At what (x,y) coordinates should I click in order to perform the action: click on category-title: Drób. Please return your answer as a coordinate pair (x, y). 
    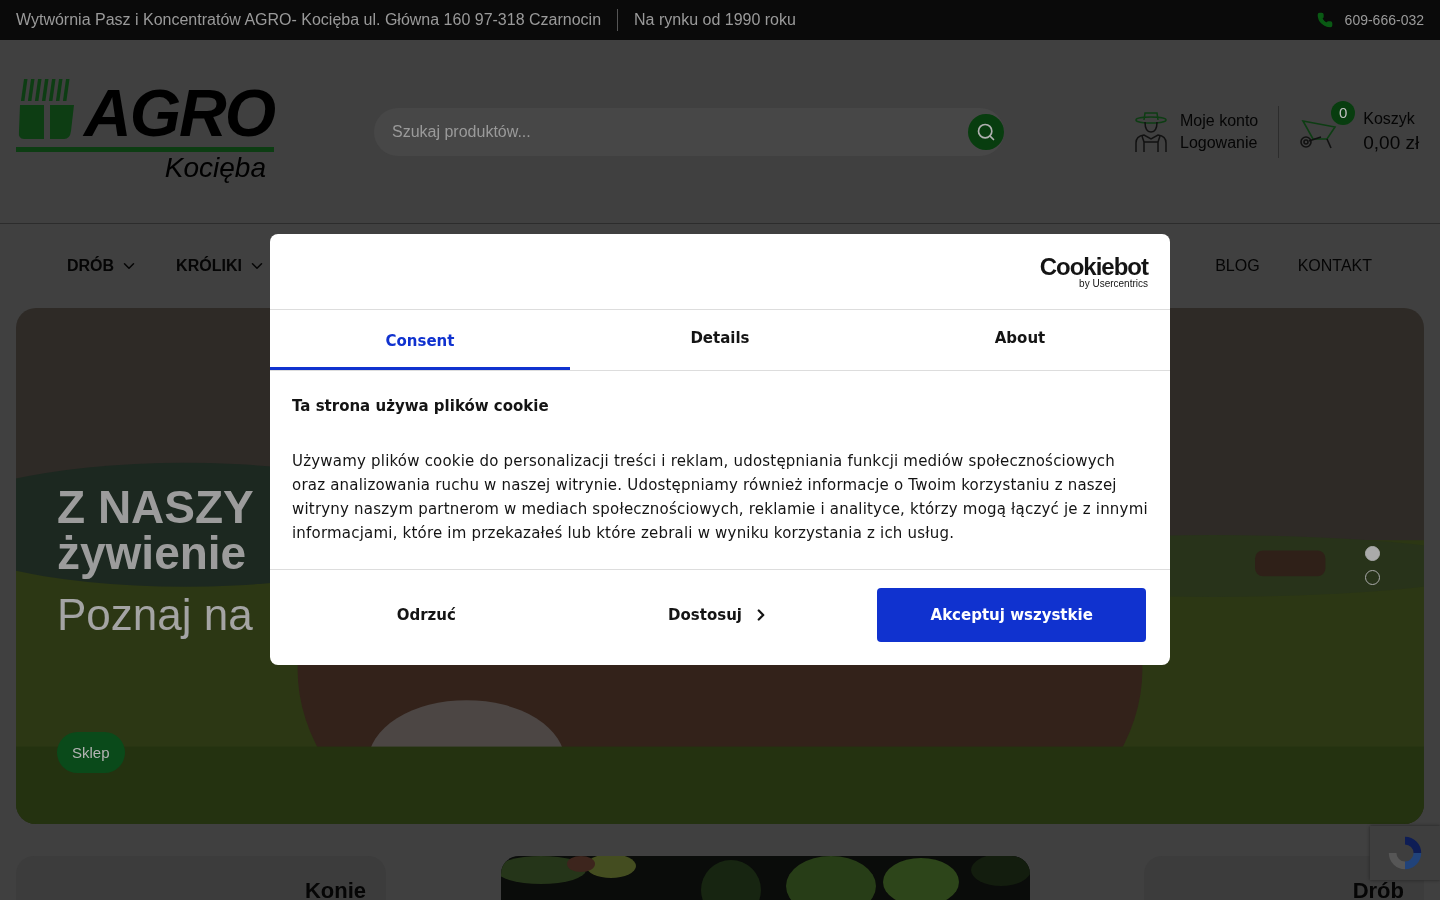
    Looking at the image, I should click on (1378, 890).